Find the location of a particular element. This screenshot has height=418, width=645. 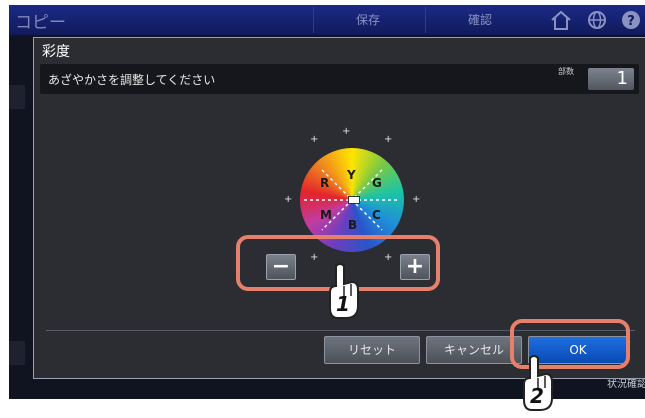

help-icon: ? is located at coordinates (631, 20).